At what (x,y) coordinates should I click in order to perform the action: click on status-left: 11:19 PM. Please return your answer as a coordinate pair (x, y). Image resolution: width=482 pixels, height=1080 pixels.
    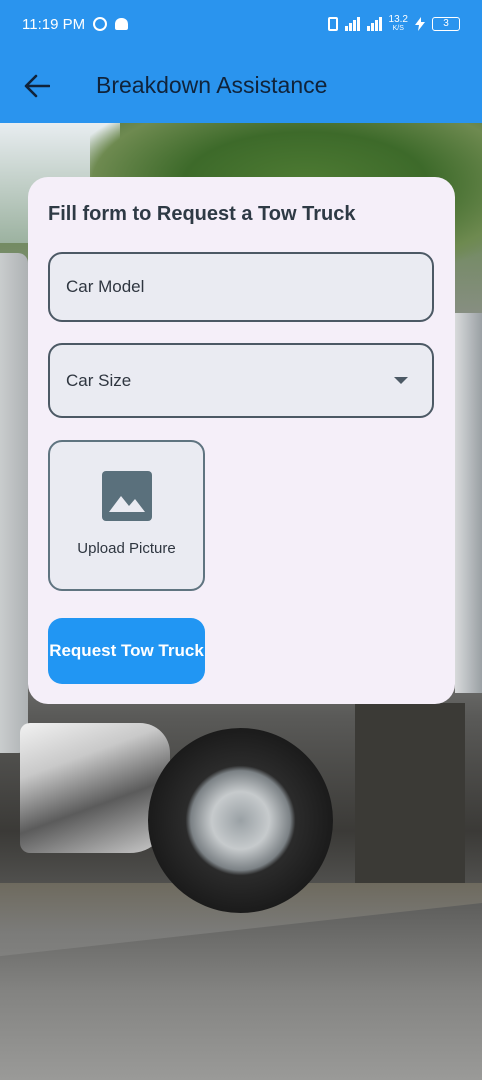
    Looking at the image, I should click on (75, 24).